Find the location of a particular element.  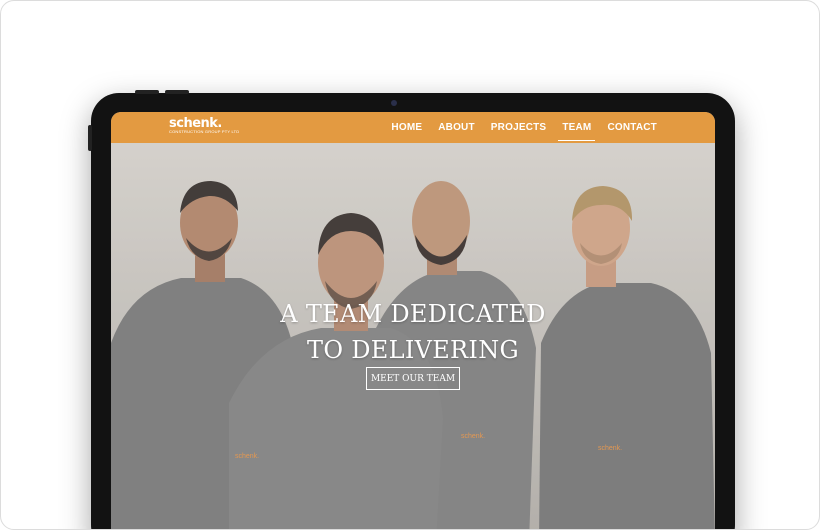

tablet-side-button is located at coordinates (90, 138).